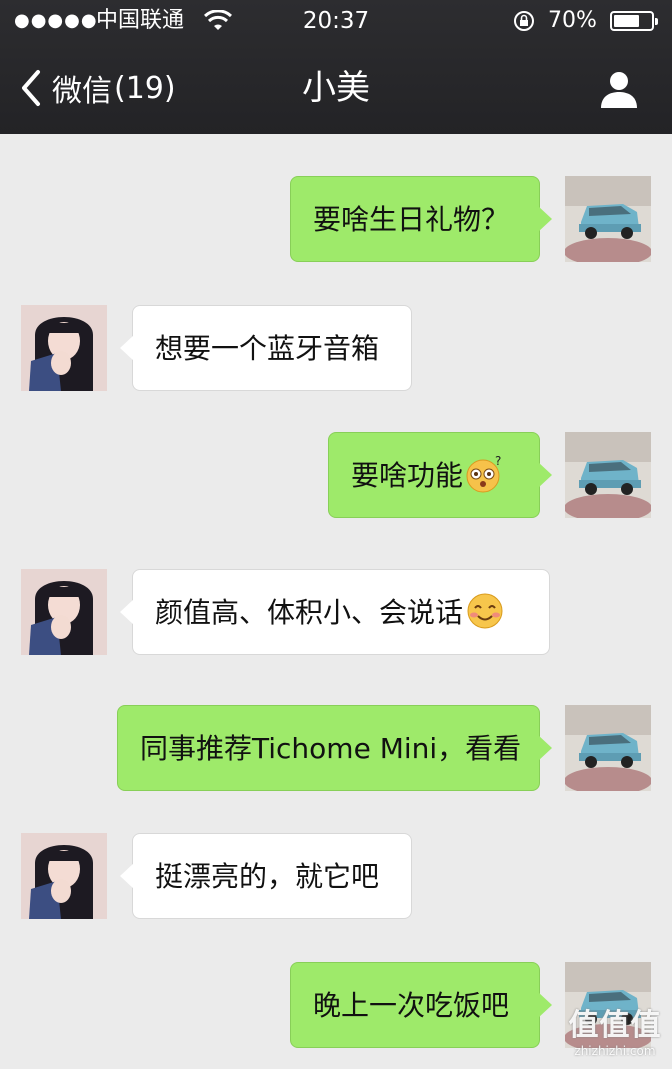 This screenshot has height=1069, width=672. What do you see at coordinates (331, 748) in the screenshot?
I see `message-text: 同事推荐Tichome Mini，看看` at bounding box center [331, 748].